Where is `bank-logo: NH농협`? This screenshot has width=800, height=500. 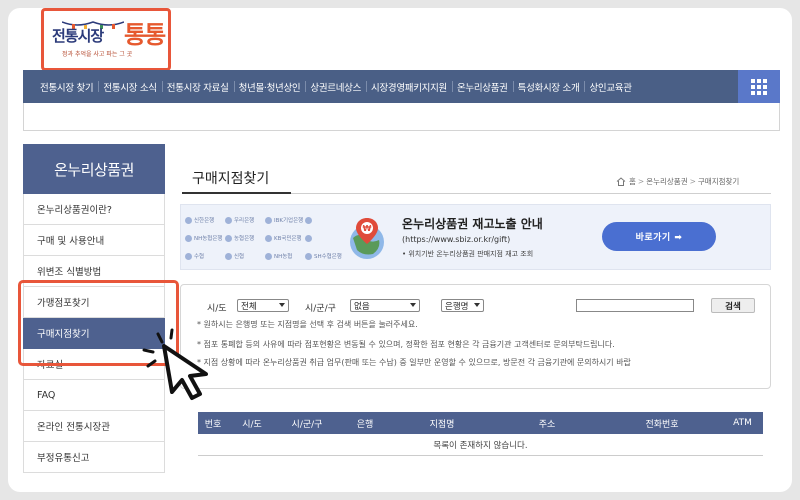 bank-logo: NH농협 is located at coordinates (285, 256).